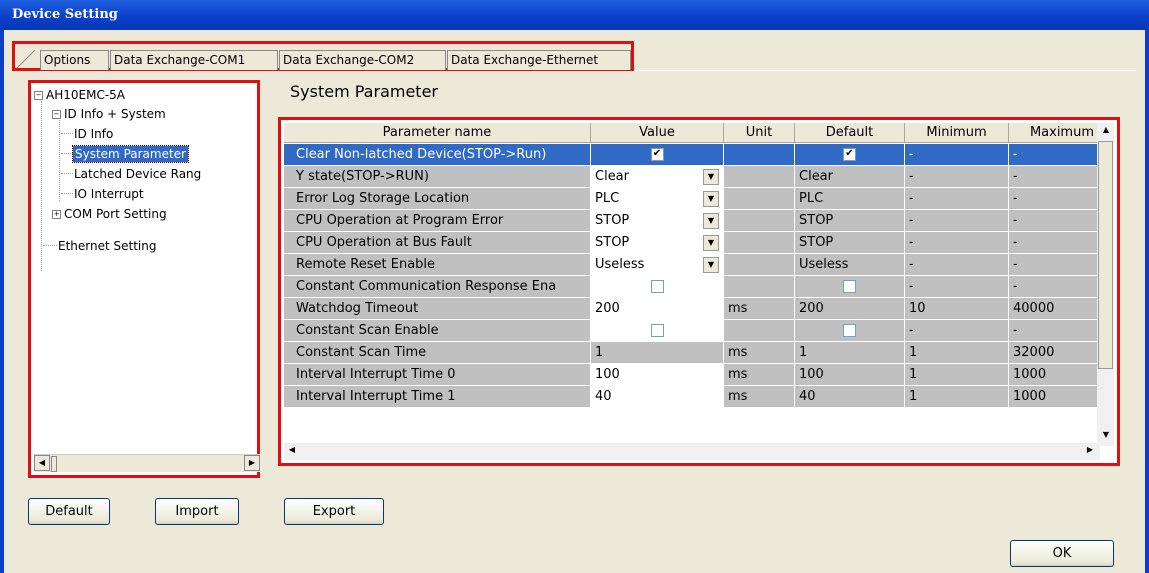 The image size is (1149, 573). What do you see at coordinates (539, 60) in the screenshot?
I see `tab-data-exchange-ethernet: Data Exchange-Ethernet` at bounding box center [539, 60].